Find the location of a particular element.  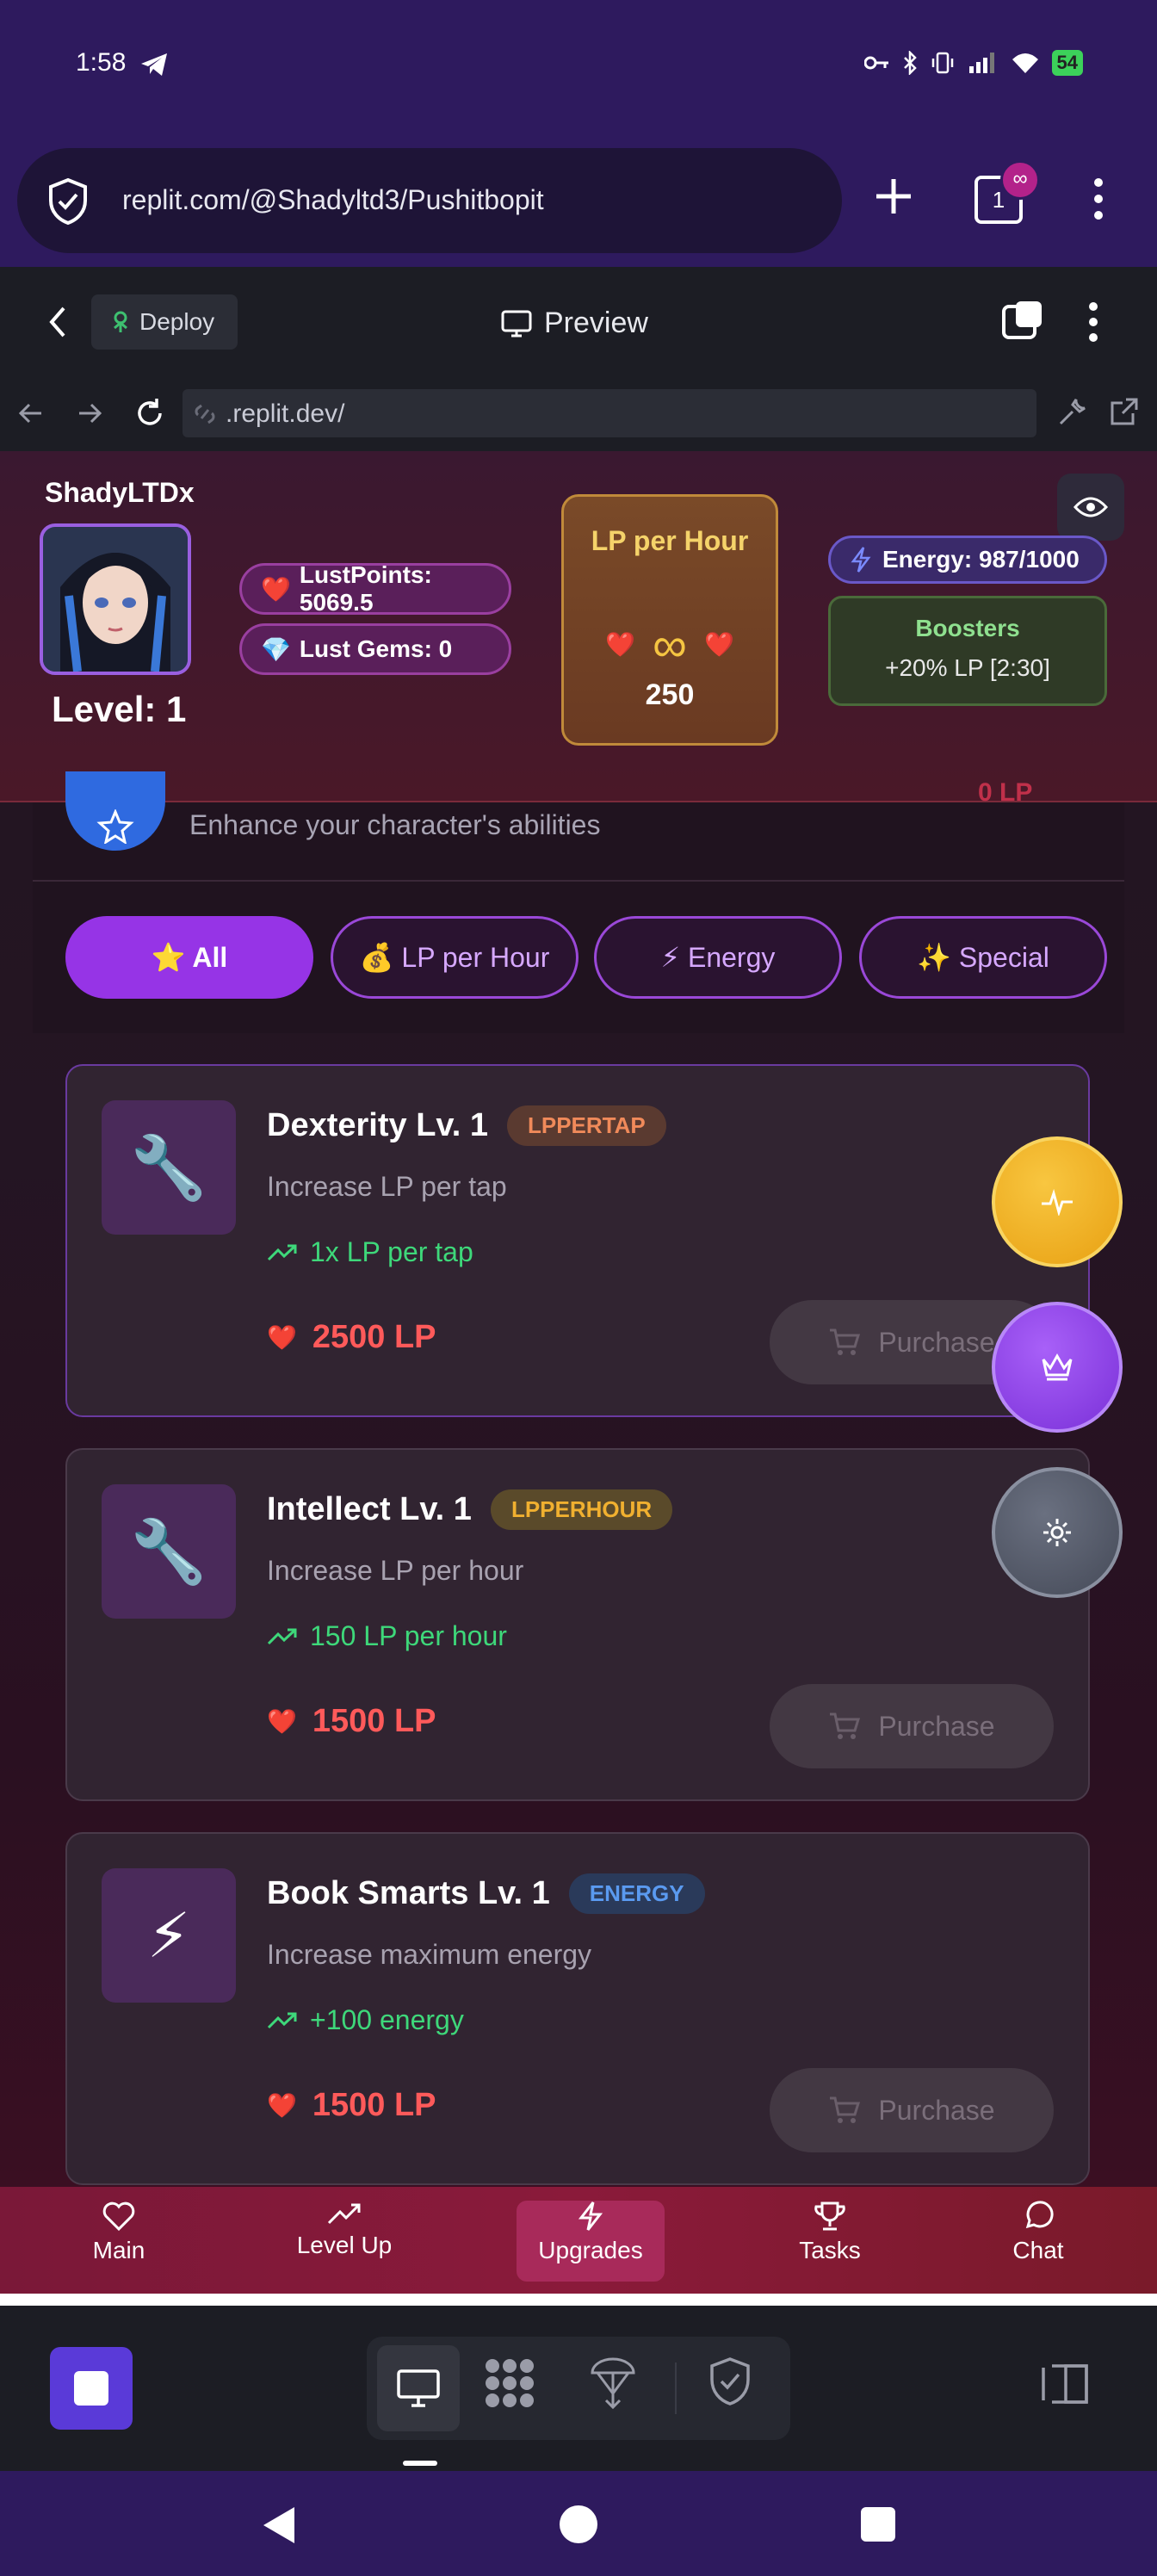

username: ShadyLTDx is located at coordinates (120, 492).